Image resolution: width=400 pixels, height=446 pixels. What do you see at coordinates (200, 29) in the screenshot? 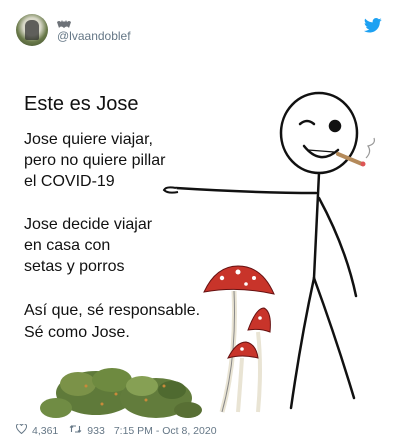
I see `tweet-header: @lvaandoblef` at bounding box center [200, 29].